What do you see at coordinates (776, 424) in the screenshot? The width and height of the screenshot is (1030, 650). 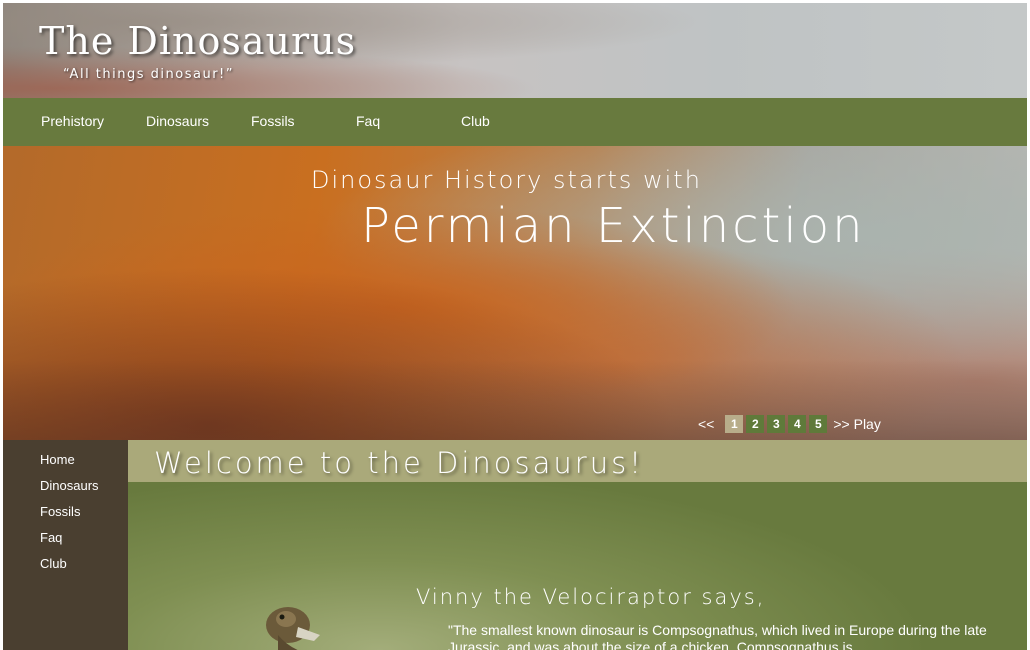 I see `pager-page-3: 3` at bounding box center [776, 424].